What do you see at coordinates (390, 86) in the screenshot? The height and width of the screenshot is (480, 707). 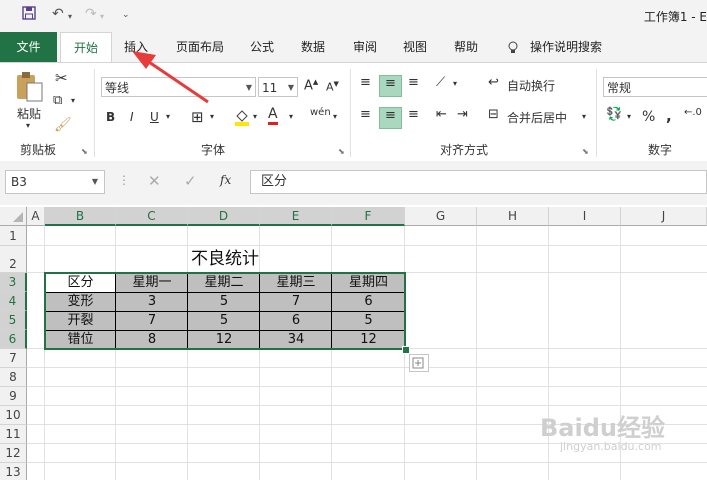 I see `align-middle-icon: ≡` at bounding box center [390, 86].